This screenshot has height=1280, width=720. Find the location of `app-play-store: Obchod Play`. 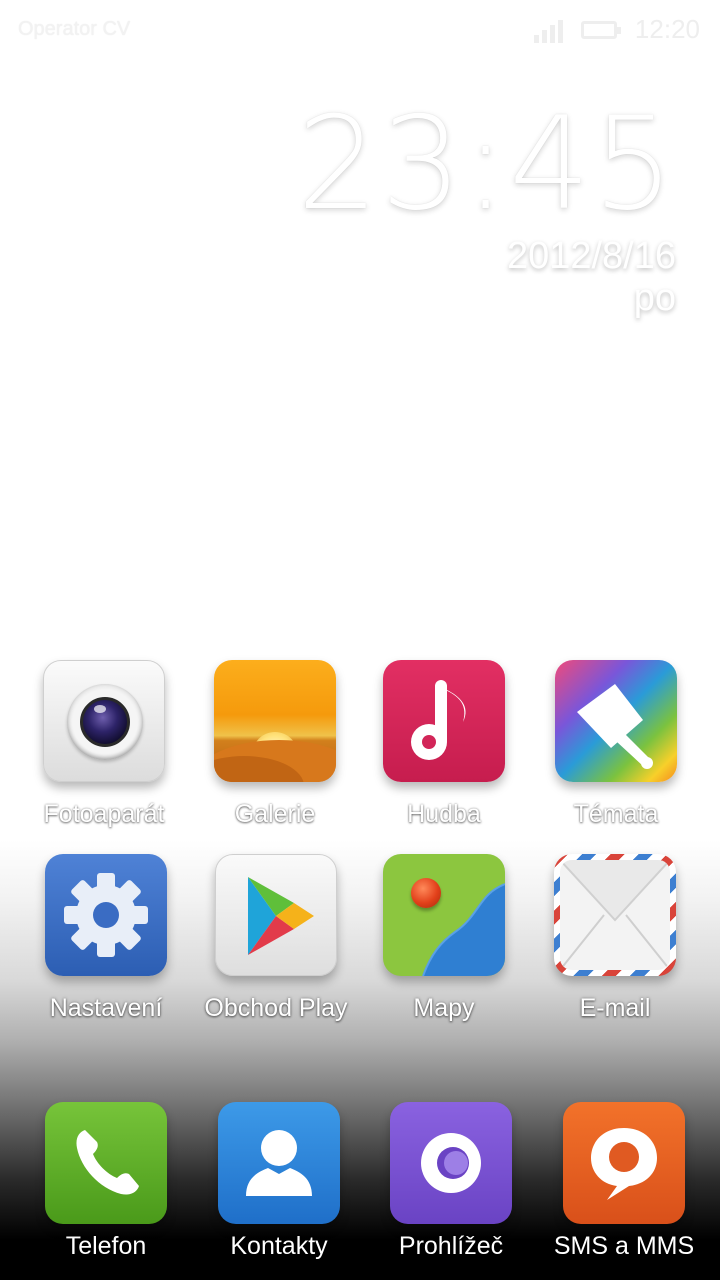

app-play-store: Obchod Play is located at coordinates (276, 938).